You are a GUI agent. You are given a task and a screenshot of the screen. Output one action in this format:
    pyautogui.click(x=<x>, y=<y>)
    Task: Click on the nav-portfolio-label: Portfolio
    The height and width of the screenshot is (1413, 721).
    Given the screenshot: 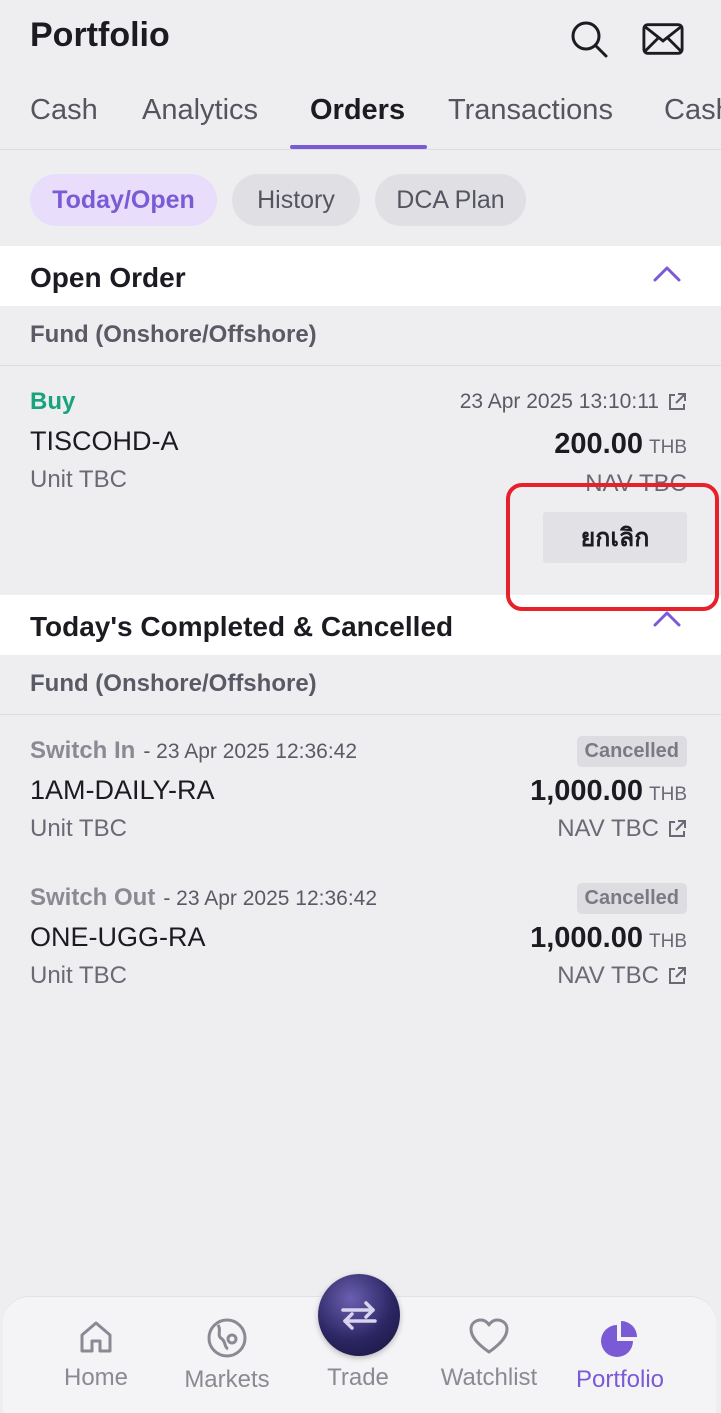 What is the action you would take?
    pyautogui.click(x=620, y=1379)
    